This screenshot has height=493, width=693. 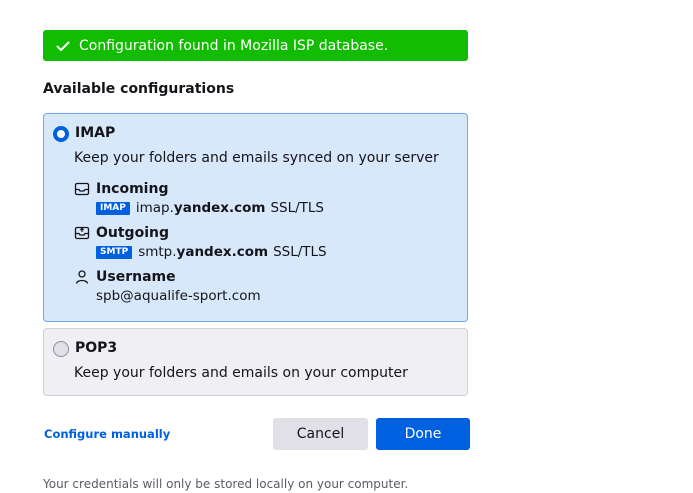 What do you see at coordinates (63, 46) in the screenshot?
I see `checkmark-icon` at bounding box center [63, 46].